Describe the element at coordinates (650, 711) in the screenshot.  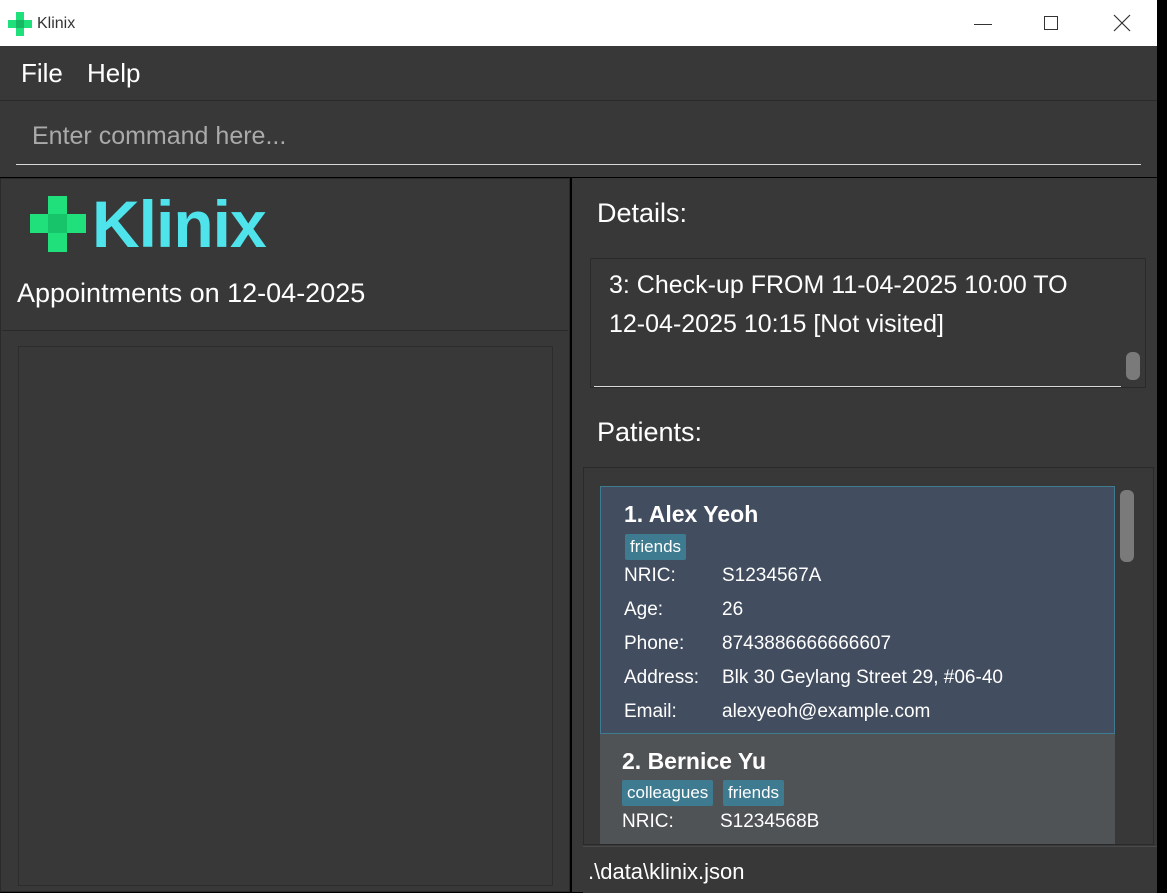
I see `email-label: Email:` at that location.